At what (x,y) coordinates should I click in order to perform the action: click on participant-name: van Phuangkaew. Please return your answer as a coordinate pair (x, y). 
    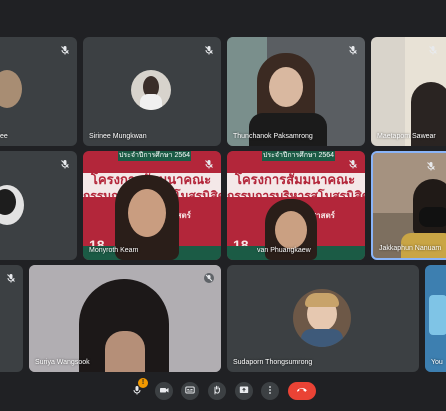
    Looking at the image, I should click on (284, 250).